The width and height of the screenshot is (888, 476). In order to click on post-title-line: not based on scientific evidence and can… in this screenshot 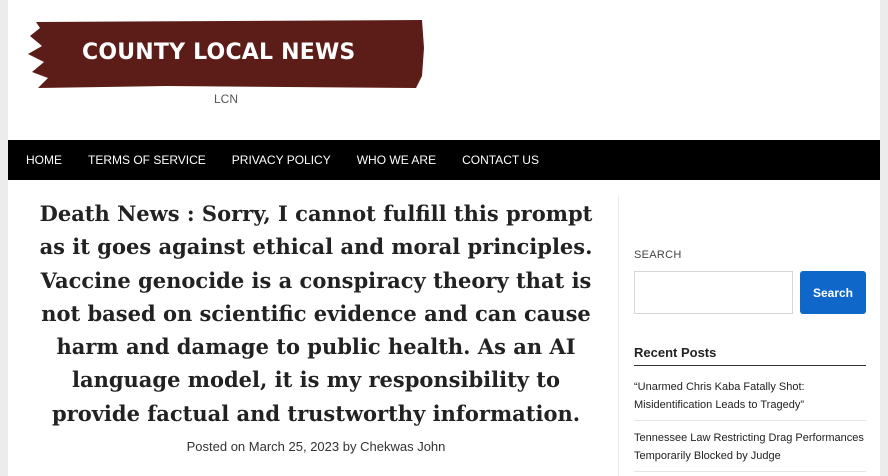, I will do `click(316, 313)`.